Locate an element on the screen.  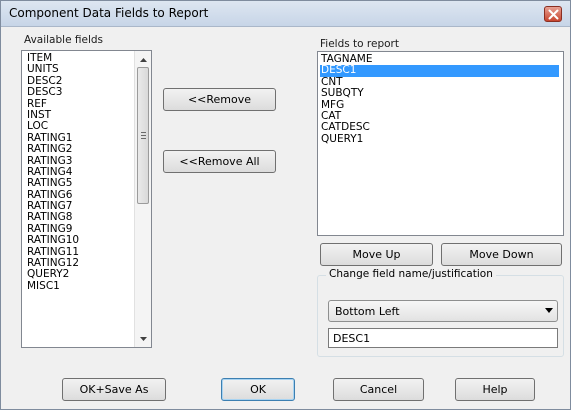
available-fields-scrollbar is located at coordinates (142, 199).